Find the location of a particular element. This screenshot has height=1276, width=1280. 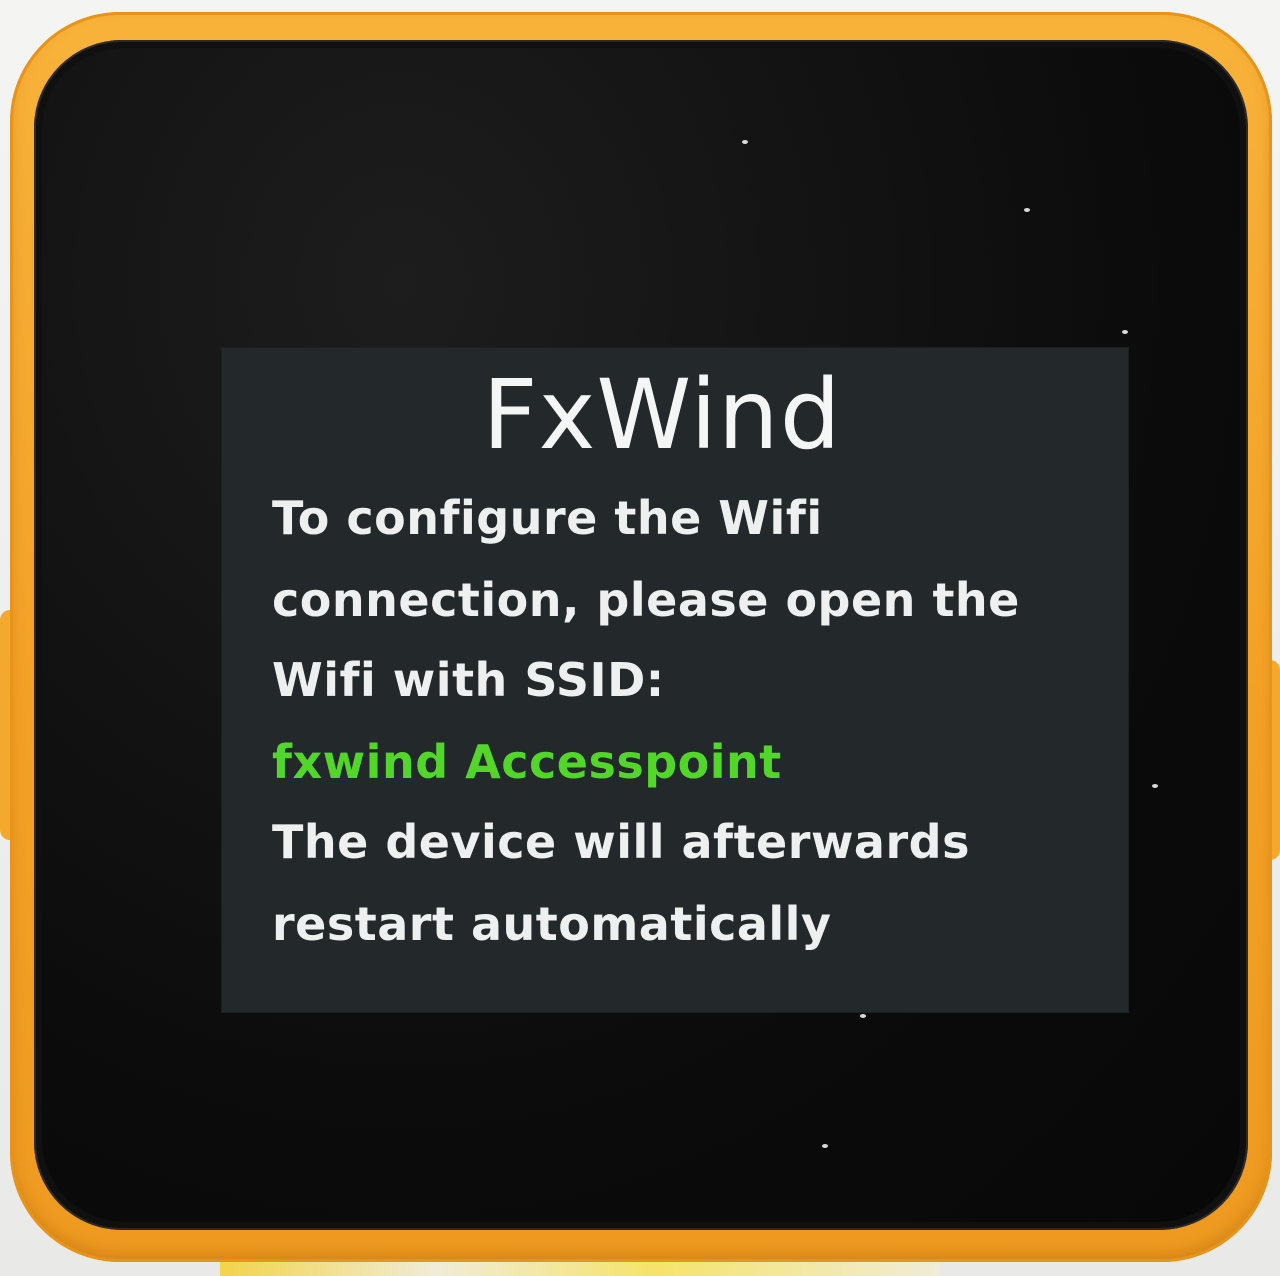

instruction-line-6: restart automatically is located at coordinates (552, 924).